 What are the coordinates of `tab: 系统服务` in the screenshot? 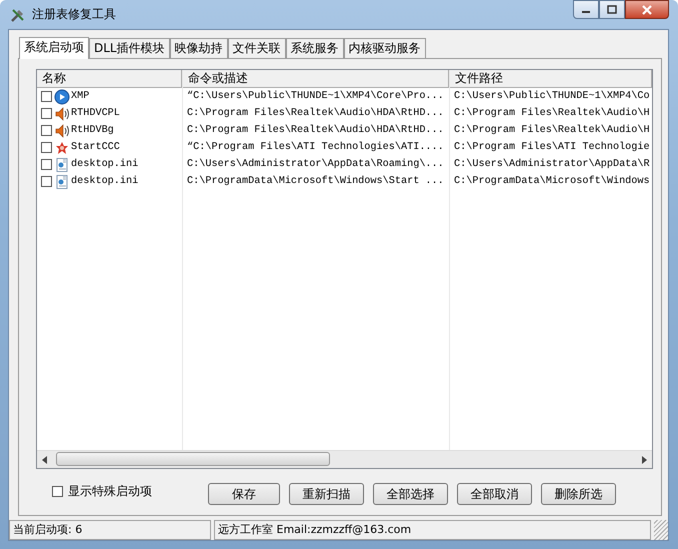 It's located at (315, 48).